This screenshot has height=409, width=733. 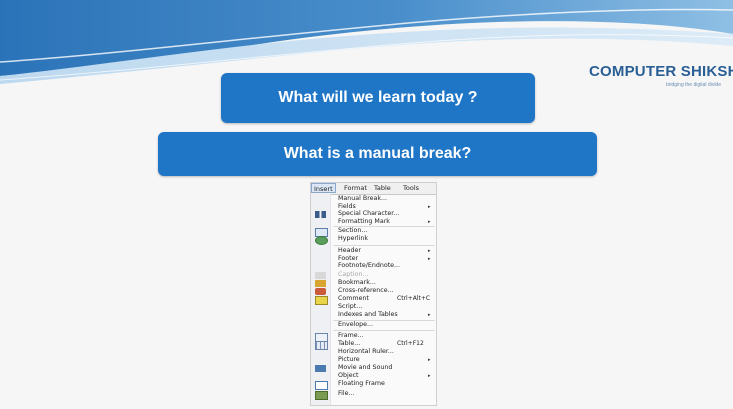 I want to click on menu-item: Floating Frame, so click(x=361, y=384).